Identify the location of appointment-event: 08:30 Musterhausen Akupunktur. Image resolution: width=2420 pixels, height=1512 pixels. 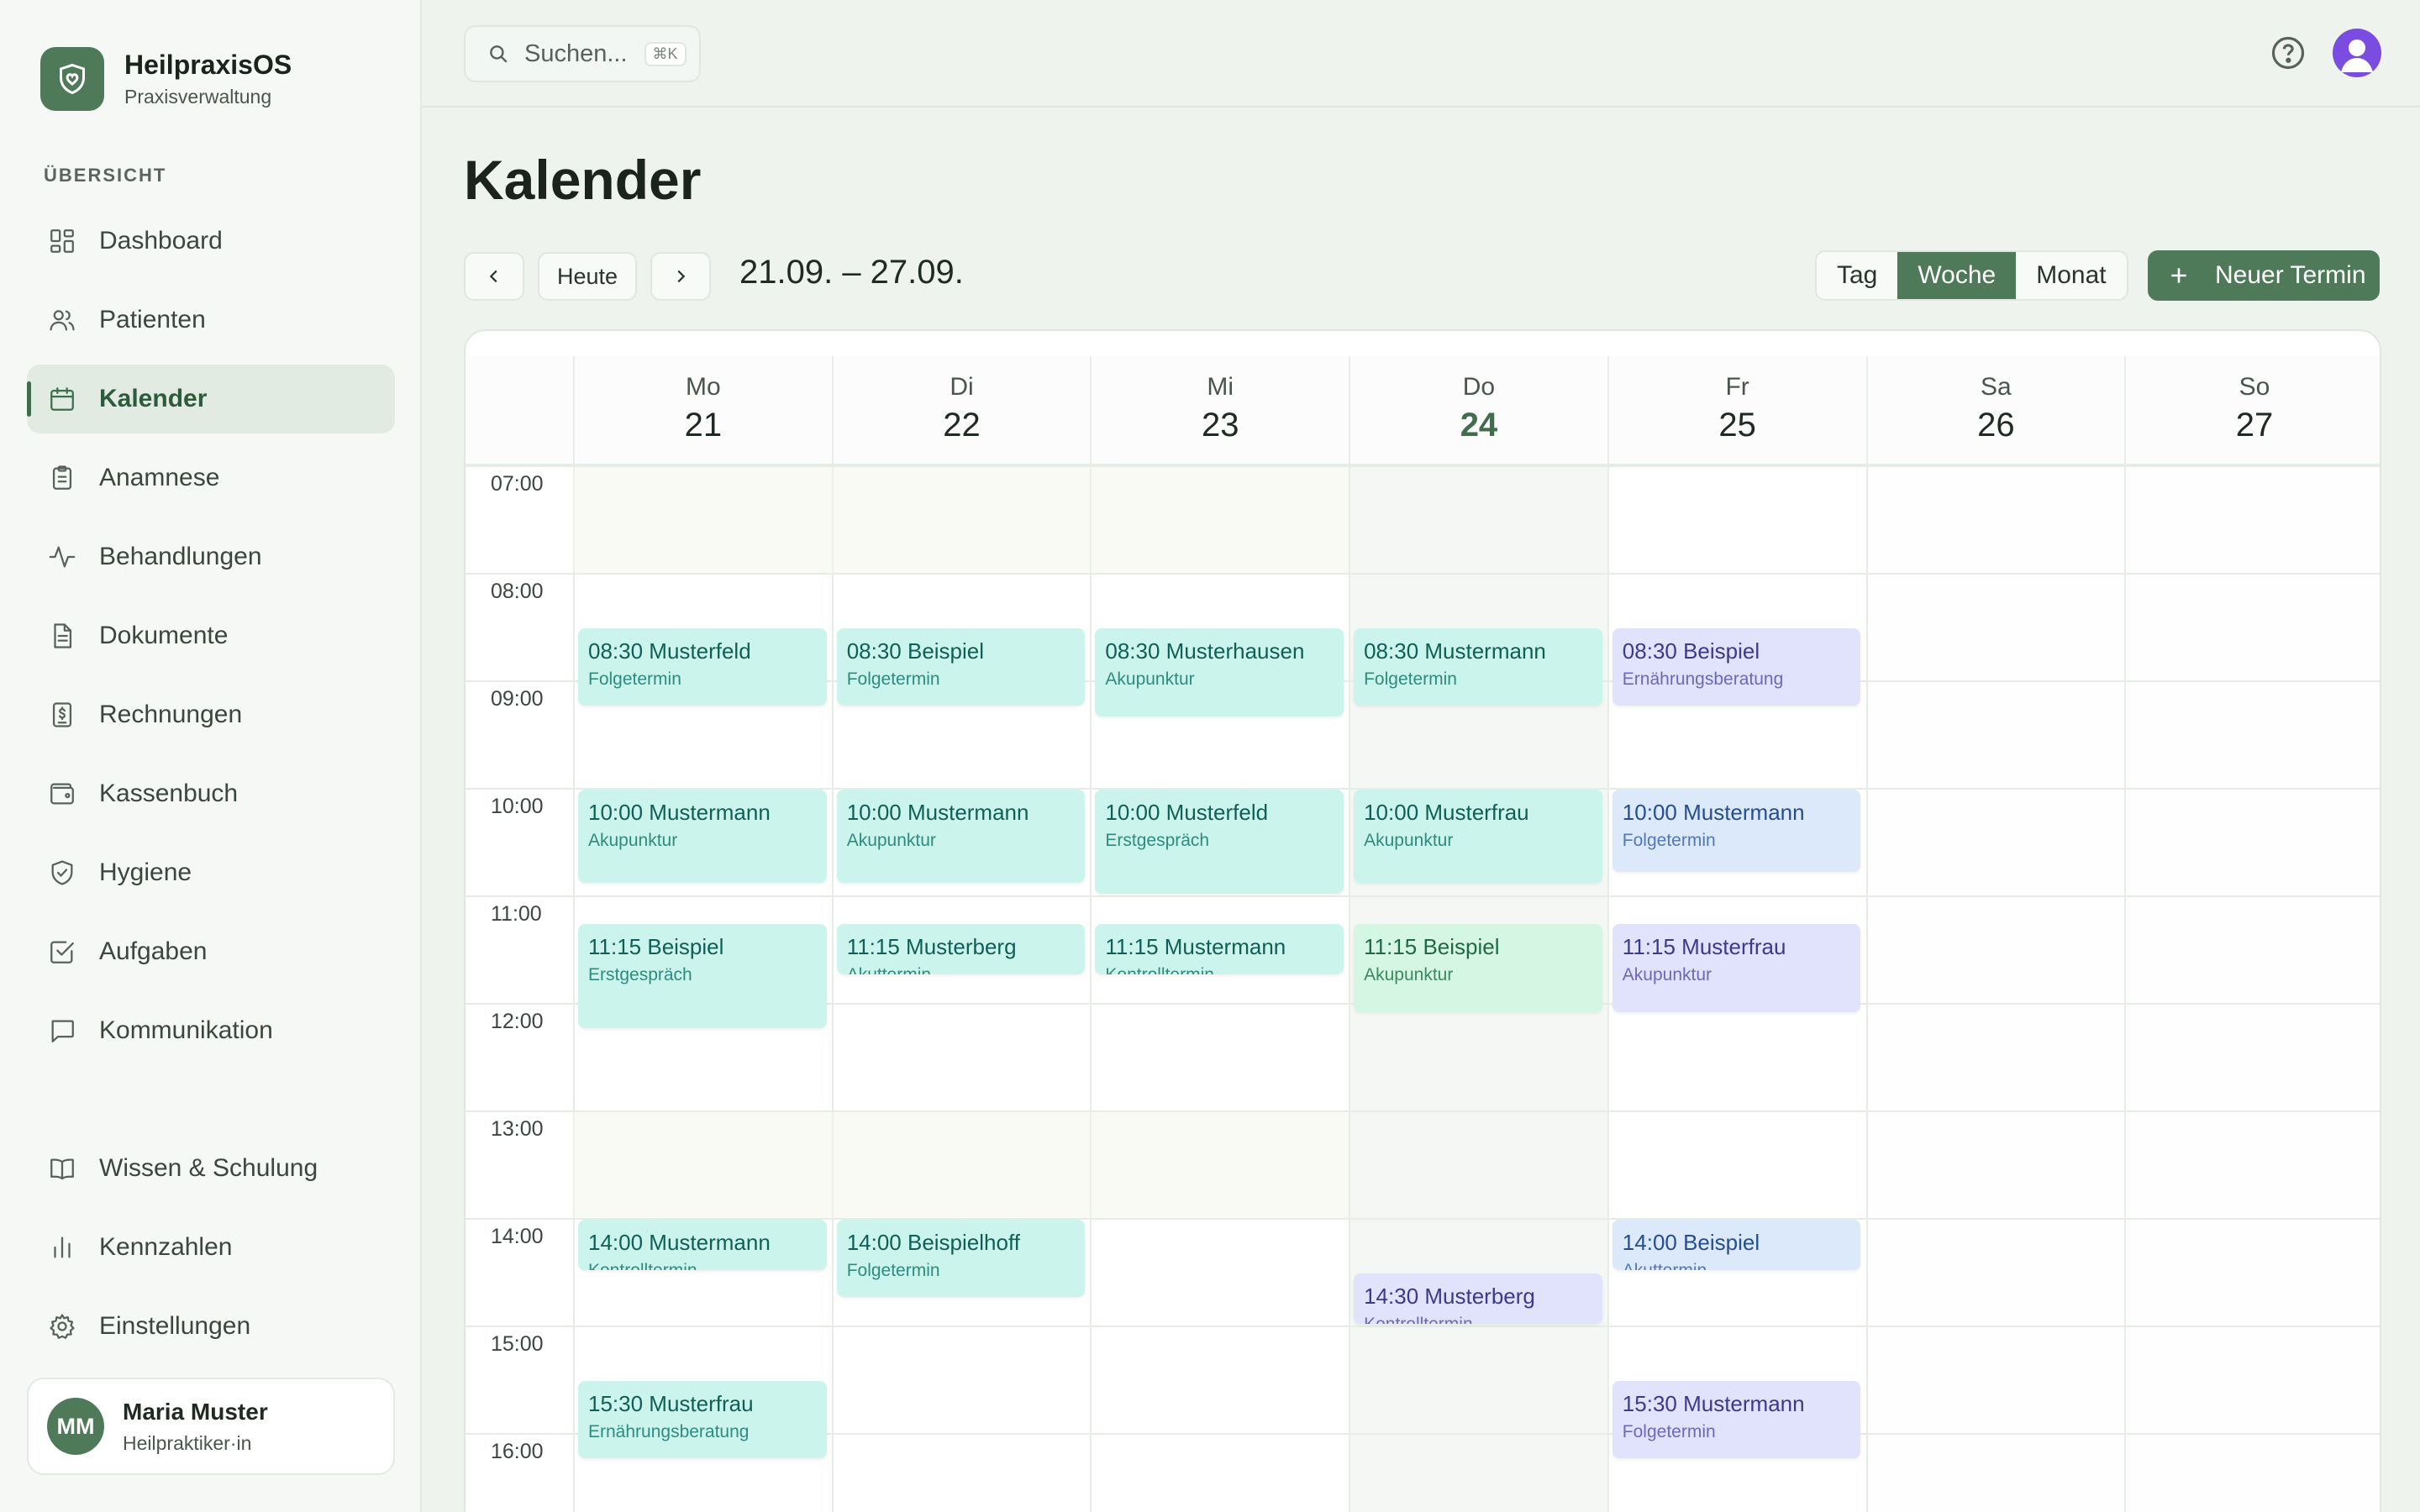
(1219, 672).